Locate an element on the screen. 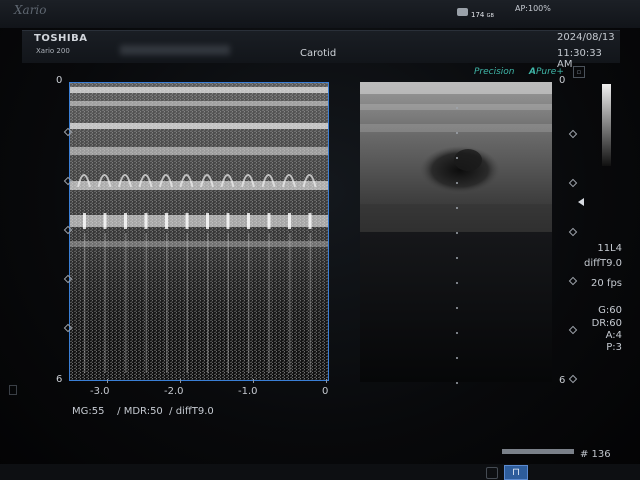  b-mode-depth-top: 0 is located at coordinates (562, 80).